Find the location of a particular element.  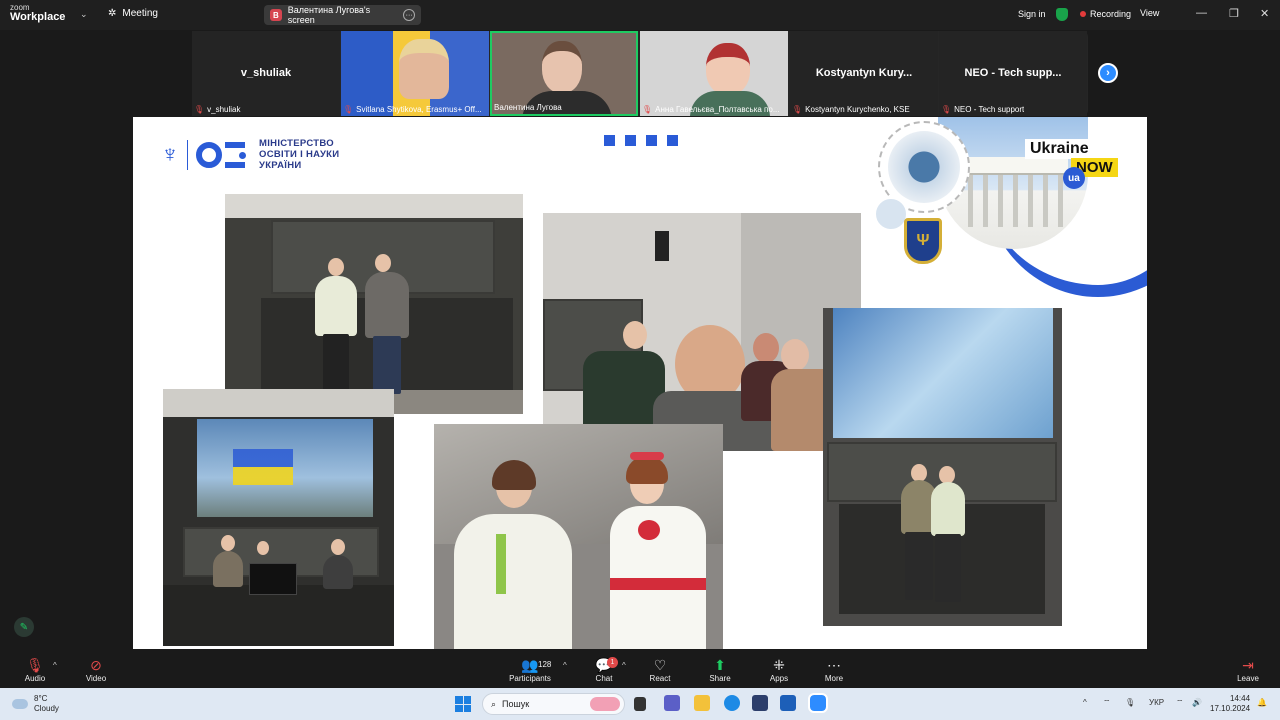

mic-tray-icon: 🎙 is located at coordinates (1130, 702).